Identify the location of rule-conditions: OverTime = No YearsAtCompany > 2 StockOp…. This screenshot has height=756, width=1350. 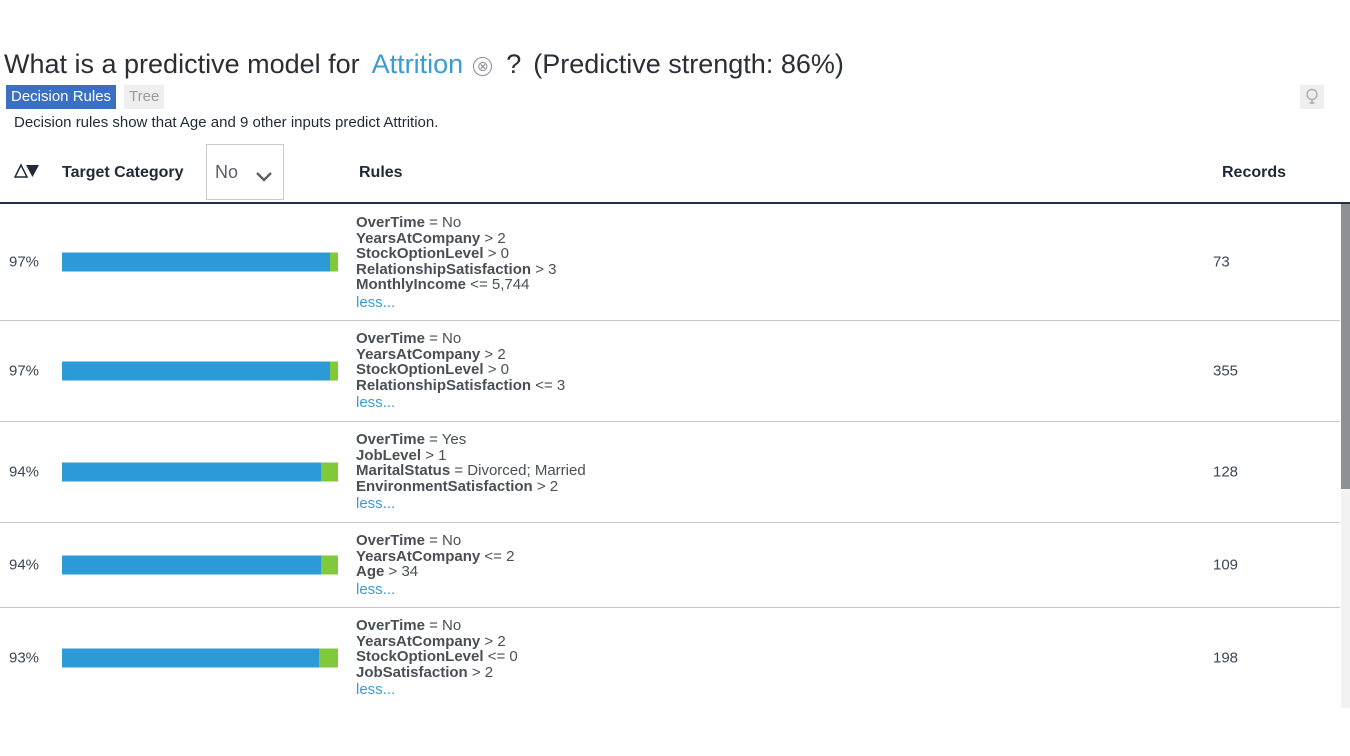
(456, 263).